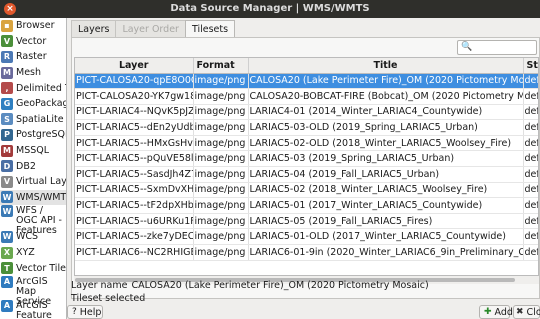  What do you see at coordinates (33, 197) in the screenshot?
I see `sidebar-item-wms: W WMS/WMTS` at bounding box center [33, 197].